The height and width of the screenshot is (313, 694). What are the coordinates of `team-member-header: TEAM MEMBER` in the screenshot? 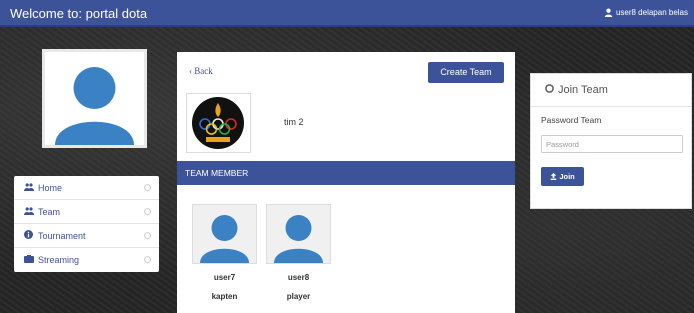 It's located at (346, 173).